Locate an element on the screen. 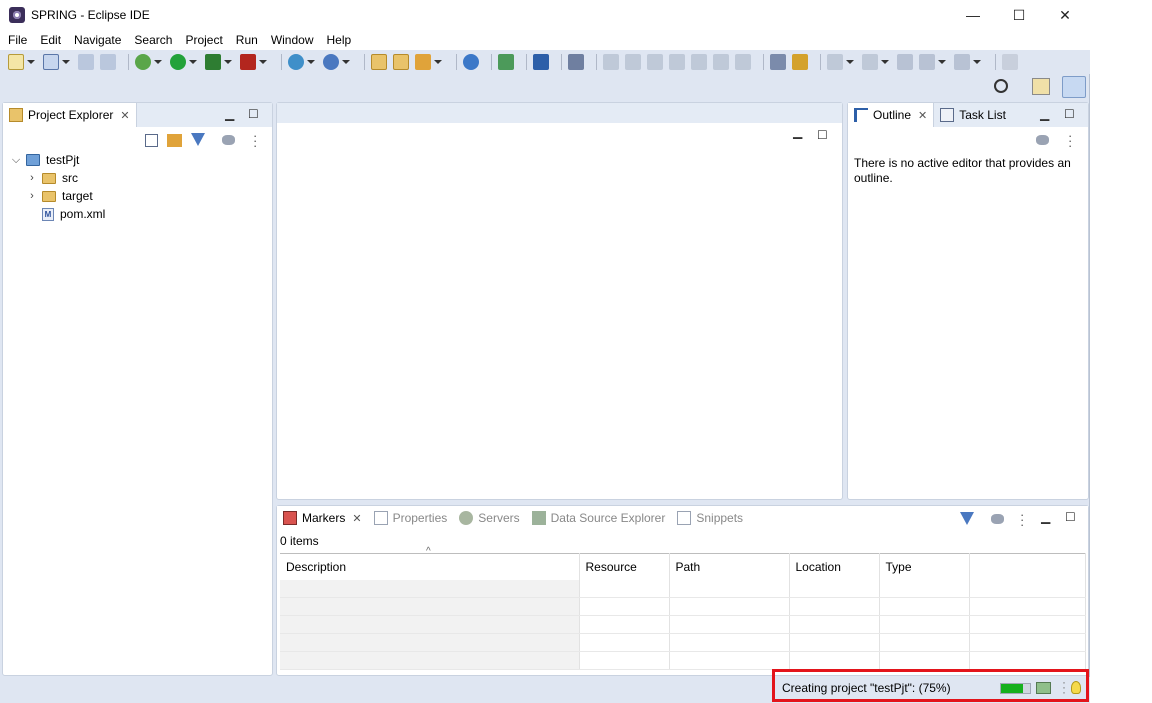 The height and width of the screenshot is (703, 1152). tab-data-source-explorer: Data Source Explorer is located at coordinates (599, 518).